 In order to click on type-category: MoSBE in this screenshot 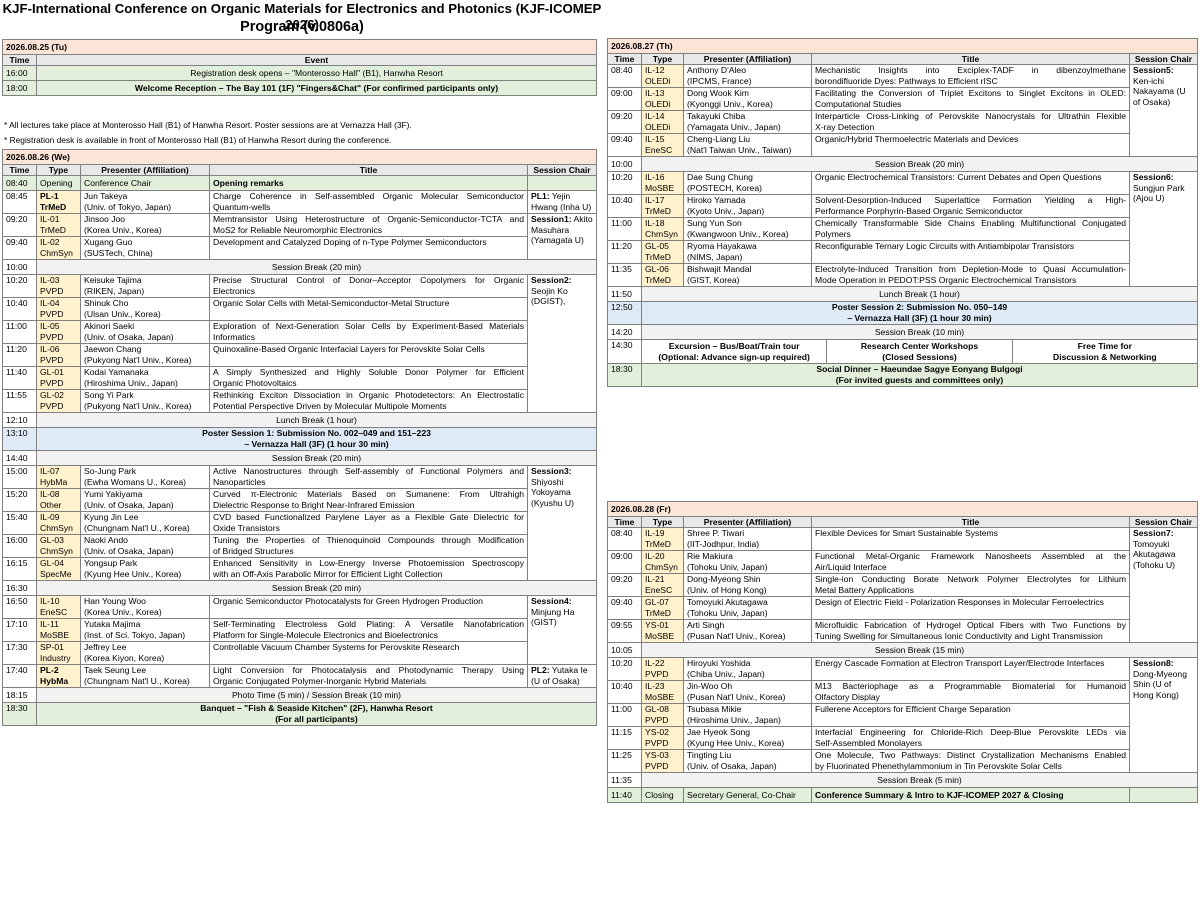, I will do `click(660, 187)`.